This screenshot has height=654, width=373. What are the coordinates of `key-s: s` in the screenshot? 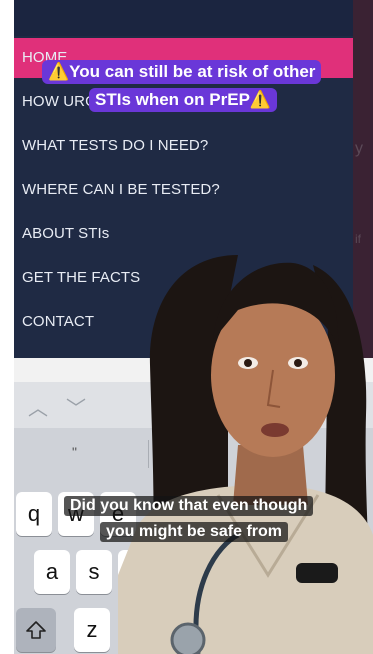 It's located at (94, 572).